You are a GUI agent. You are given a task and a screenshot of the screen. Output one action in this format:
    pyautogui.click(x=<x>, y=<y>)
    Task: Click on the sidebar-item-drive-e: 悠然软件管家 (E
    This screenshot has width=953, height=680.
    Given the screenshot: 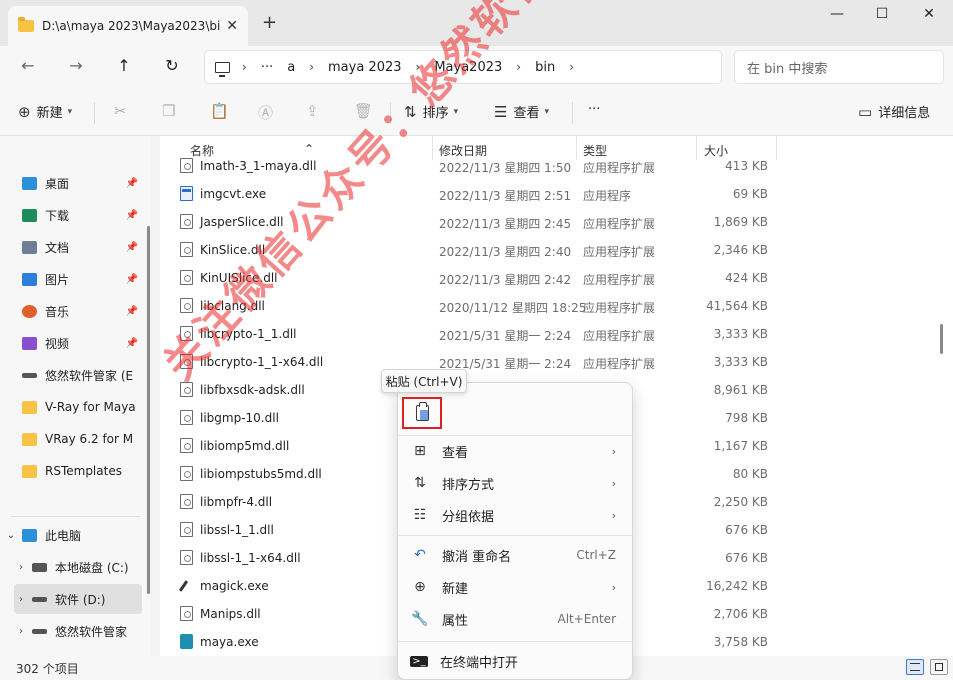 What is the action you would take?
    pyautogui.click(x=73, y=375)
    